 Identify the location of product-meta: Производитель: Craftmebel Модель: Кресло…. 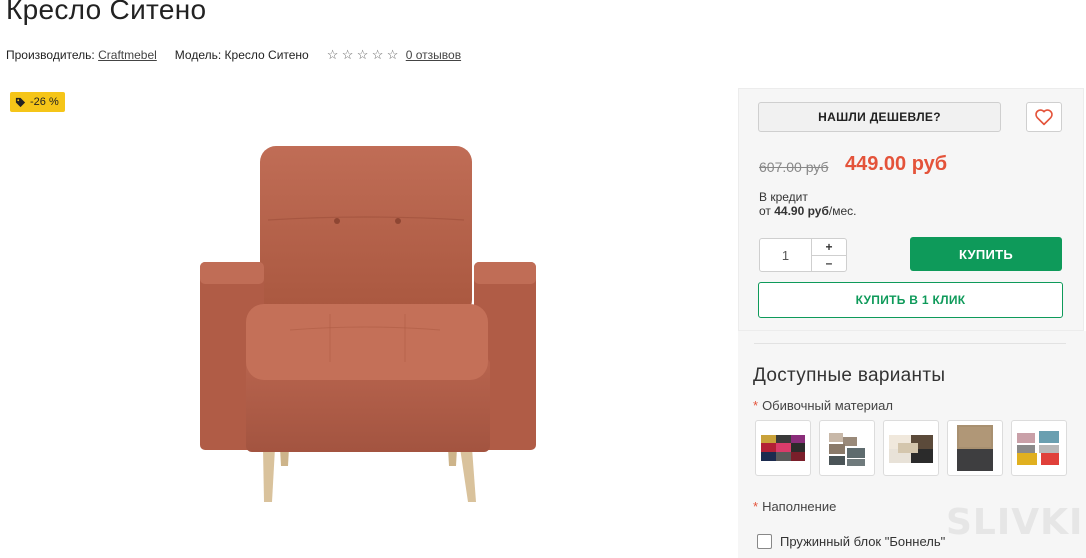
(233, 55).